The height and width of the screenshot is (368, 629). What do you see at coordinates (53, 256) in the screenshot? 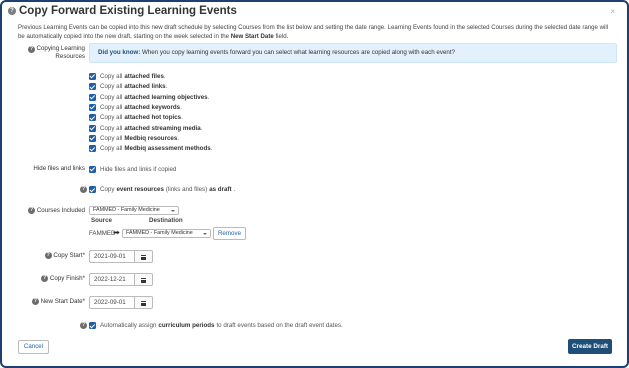
I see `copy-start-label: ? Copy Start*` at bounding box center [53, 256].